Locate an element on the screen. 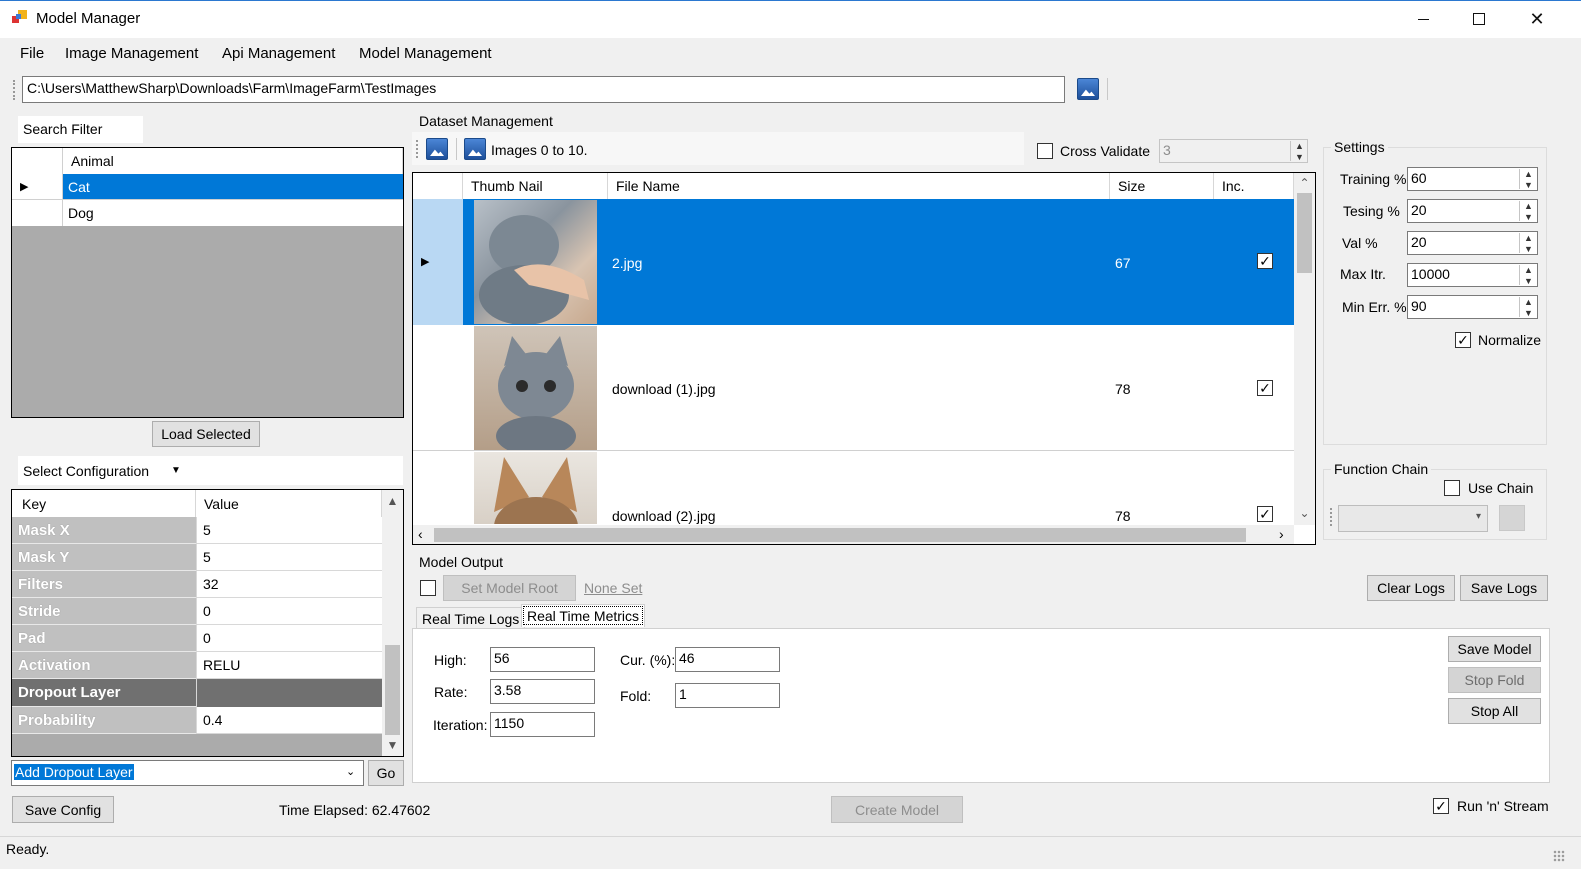 The width and height of the screenshot is (1581, 869). window-minimize-button is located at coordinates (1423, 19).